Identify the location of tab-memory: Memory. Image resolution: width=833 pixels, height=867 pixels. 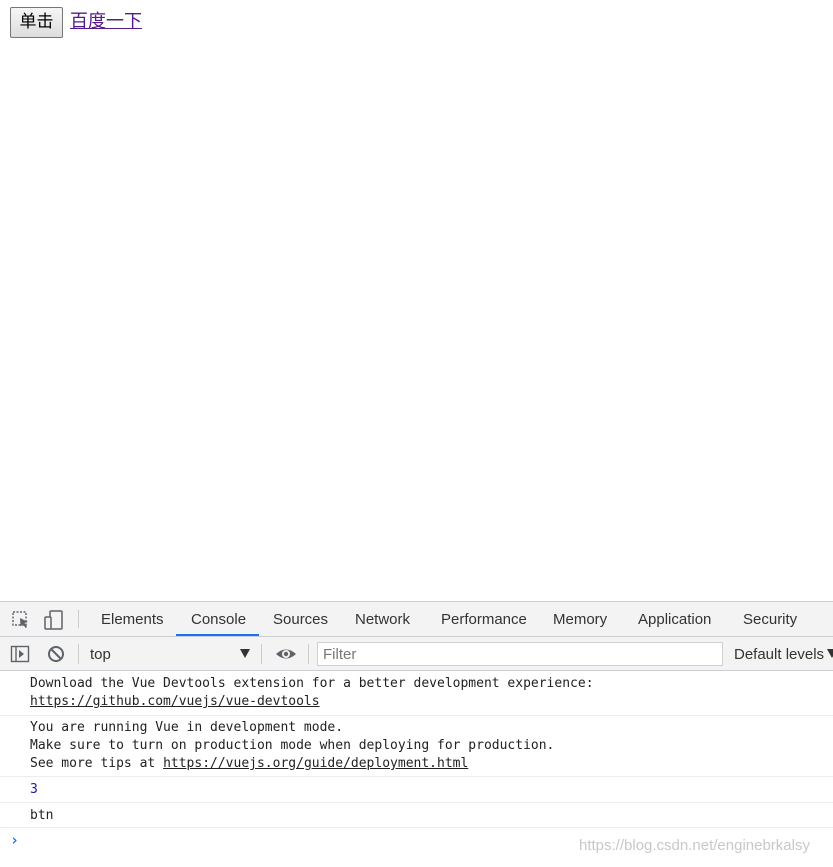
(580, 619).